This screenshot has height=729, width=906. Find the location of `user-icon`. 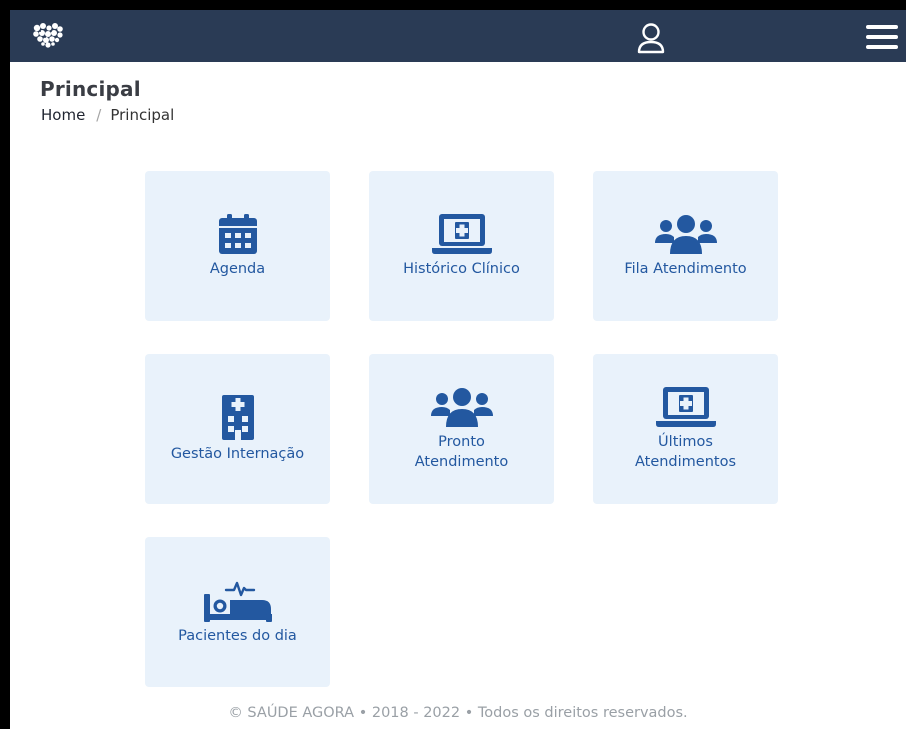

user-icon is located at coordinates (651, 38).